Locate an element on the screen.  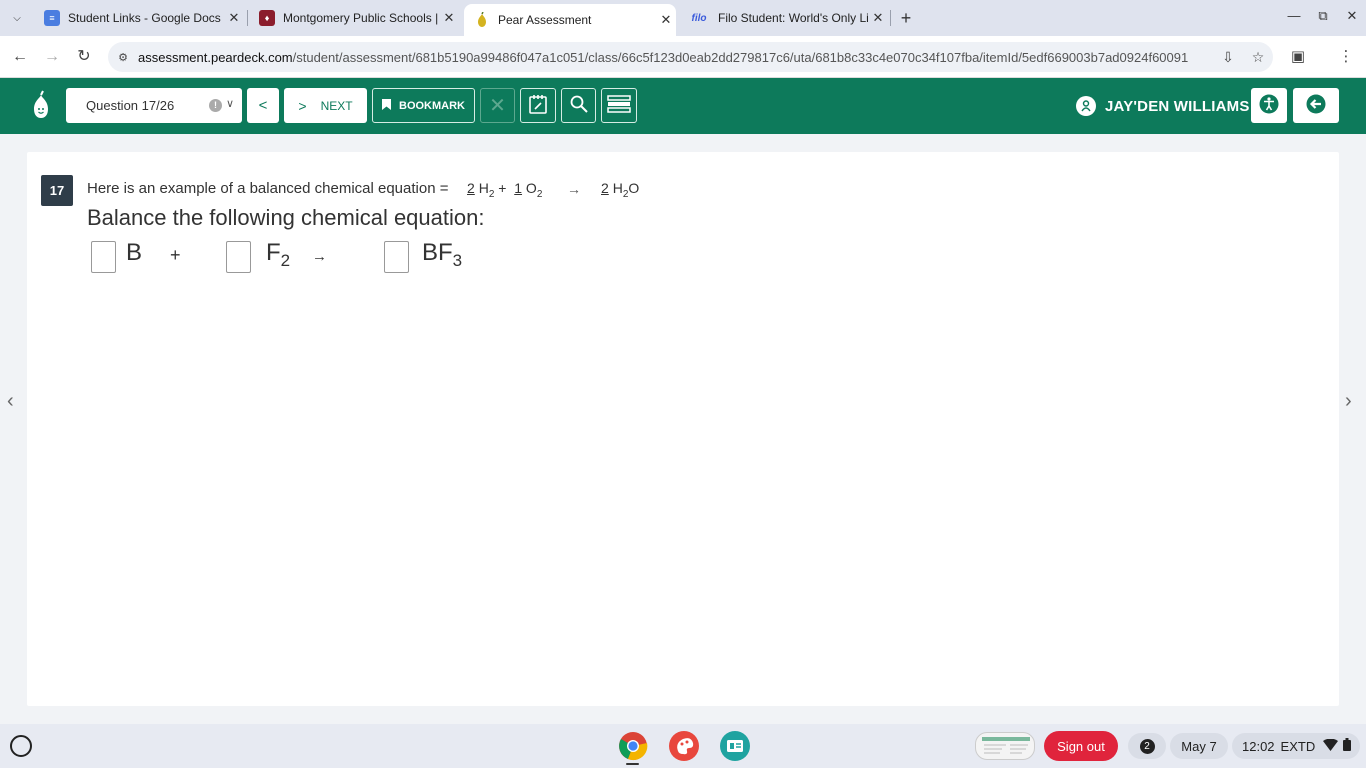
reactant-f2: F2 is located at coordinates (278, 254).